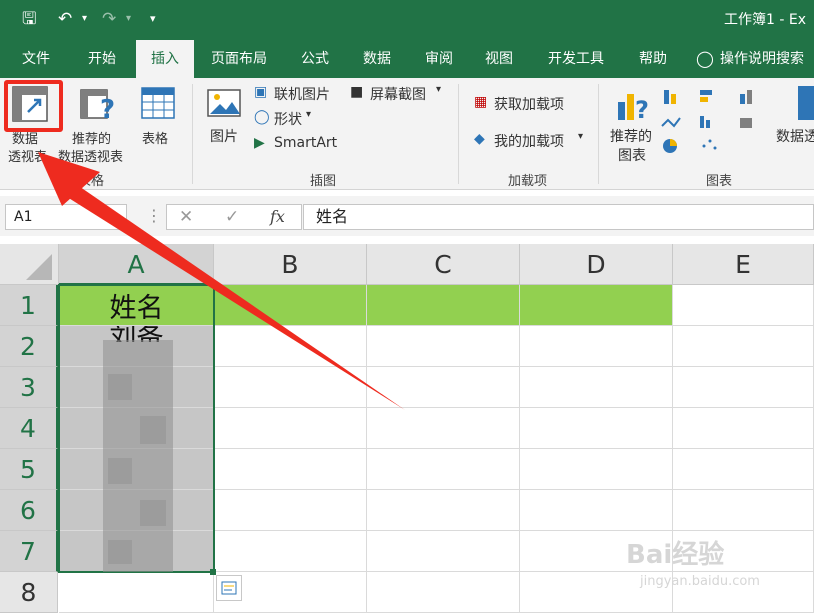 The height and width of the screenshot is (613, 814). What do you see at coordinates (743, 264) in the screenshot?
I see `column-header-e: E` at bounding box center [743, 264].